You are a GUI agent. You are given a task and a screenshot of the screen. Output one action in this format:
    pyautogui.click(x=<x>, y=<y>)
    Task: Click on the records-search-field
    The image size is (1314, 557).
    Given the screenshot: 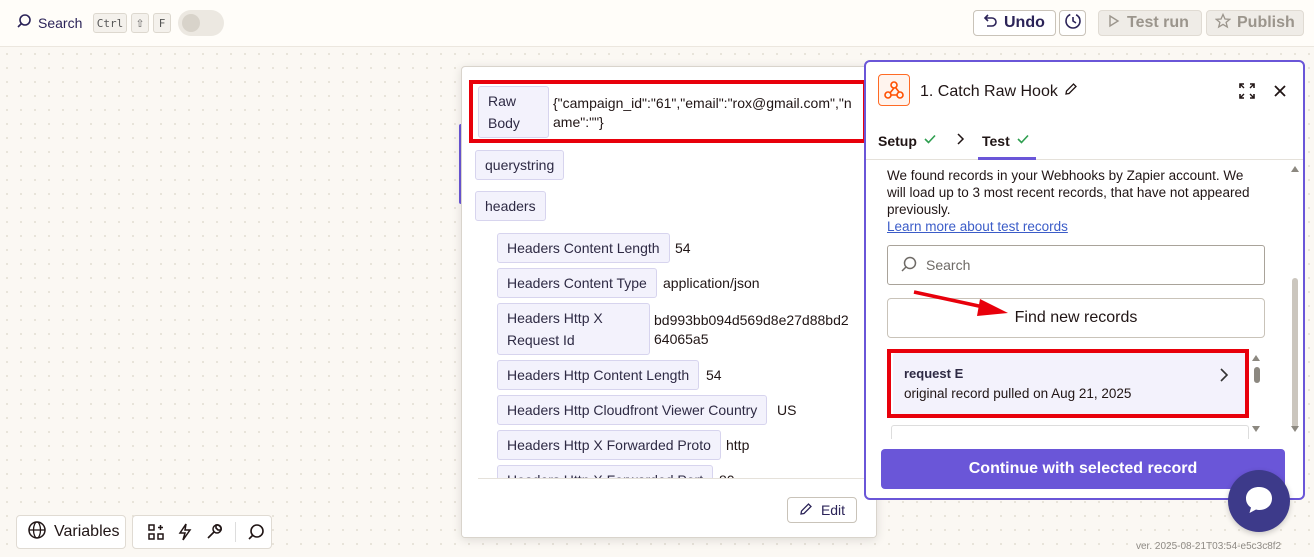 What is the action you would take?
    pyautogui.click(x=1076, y=265)
    